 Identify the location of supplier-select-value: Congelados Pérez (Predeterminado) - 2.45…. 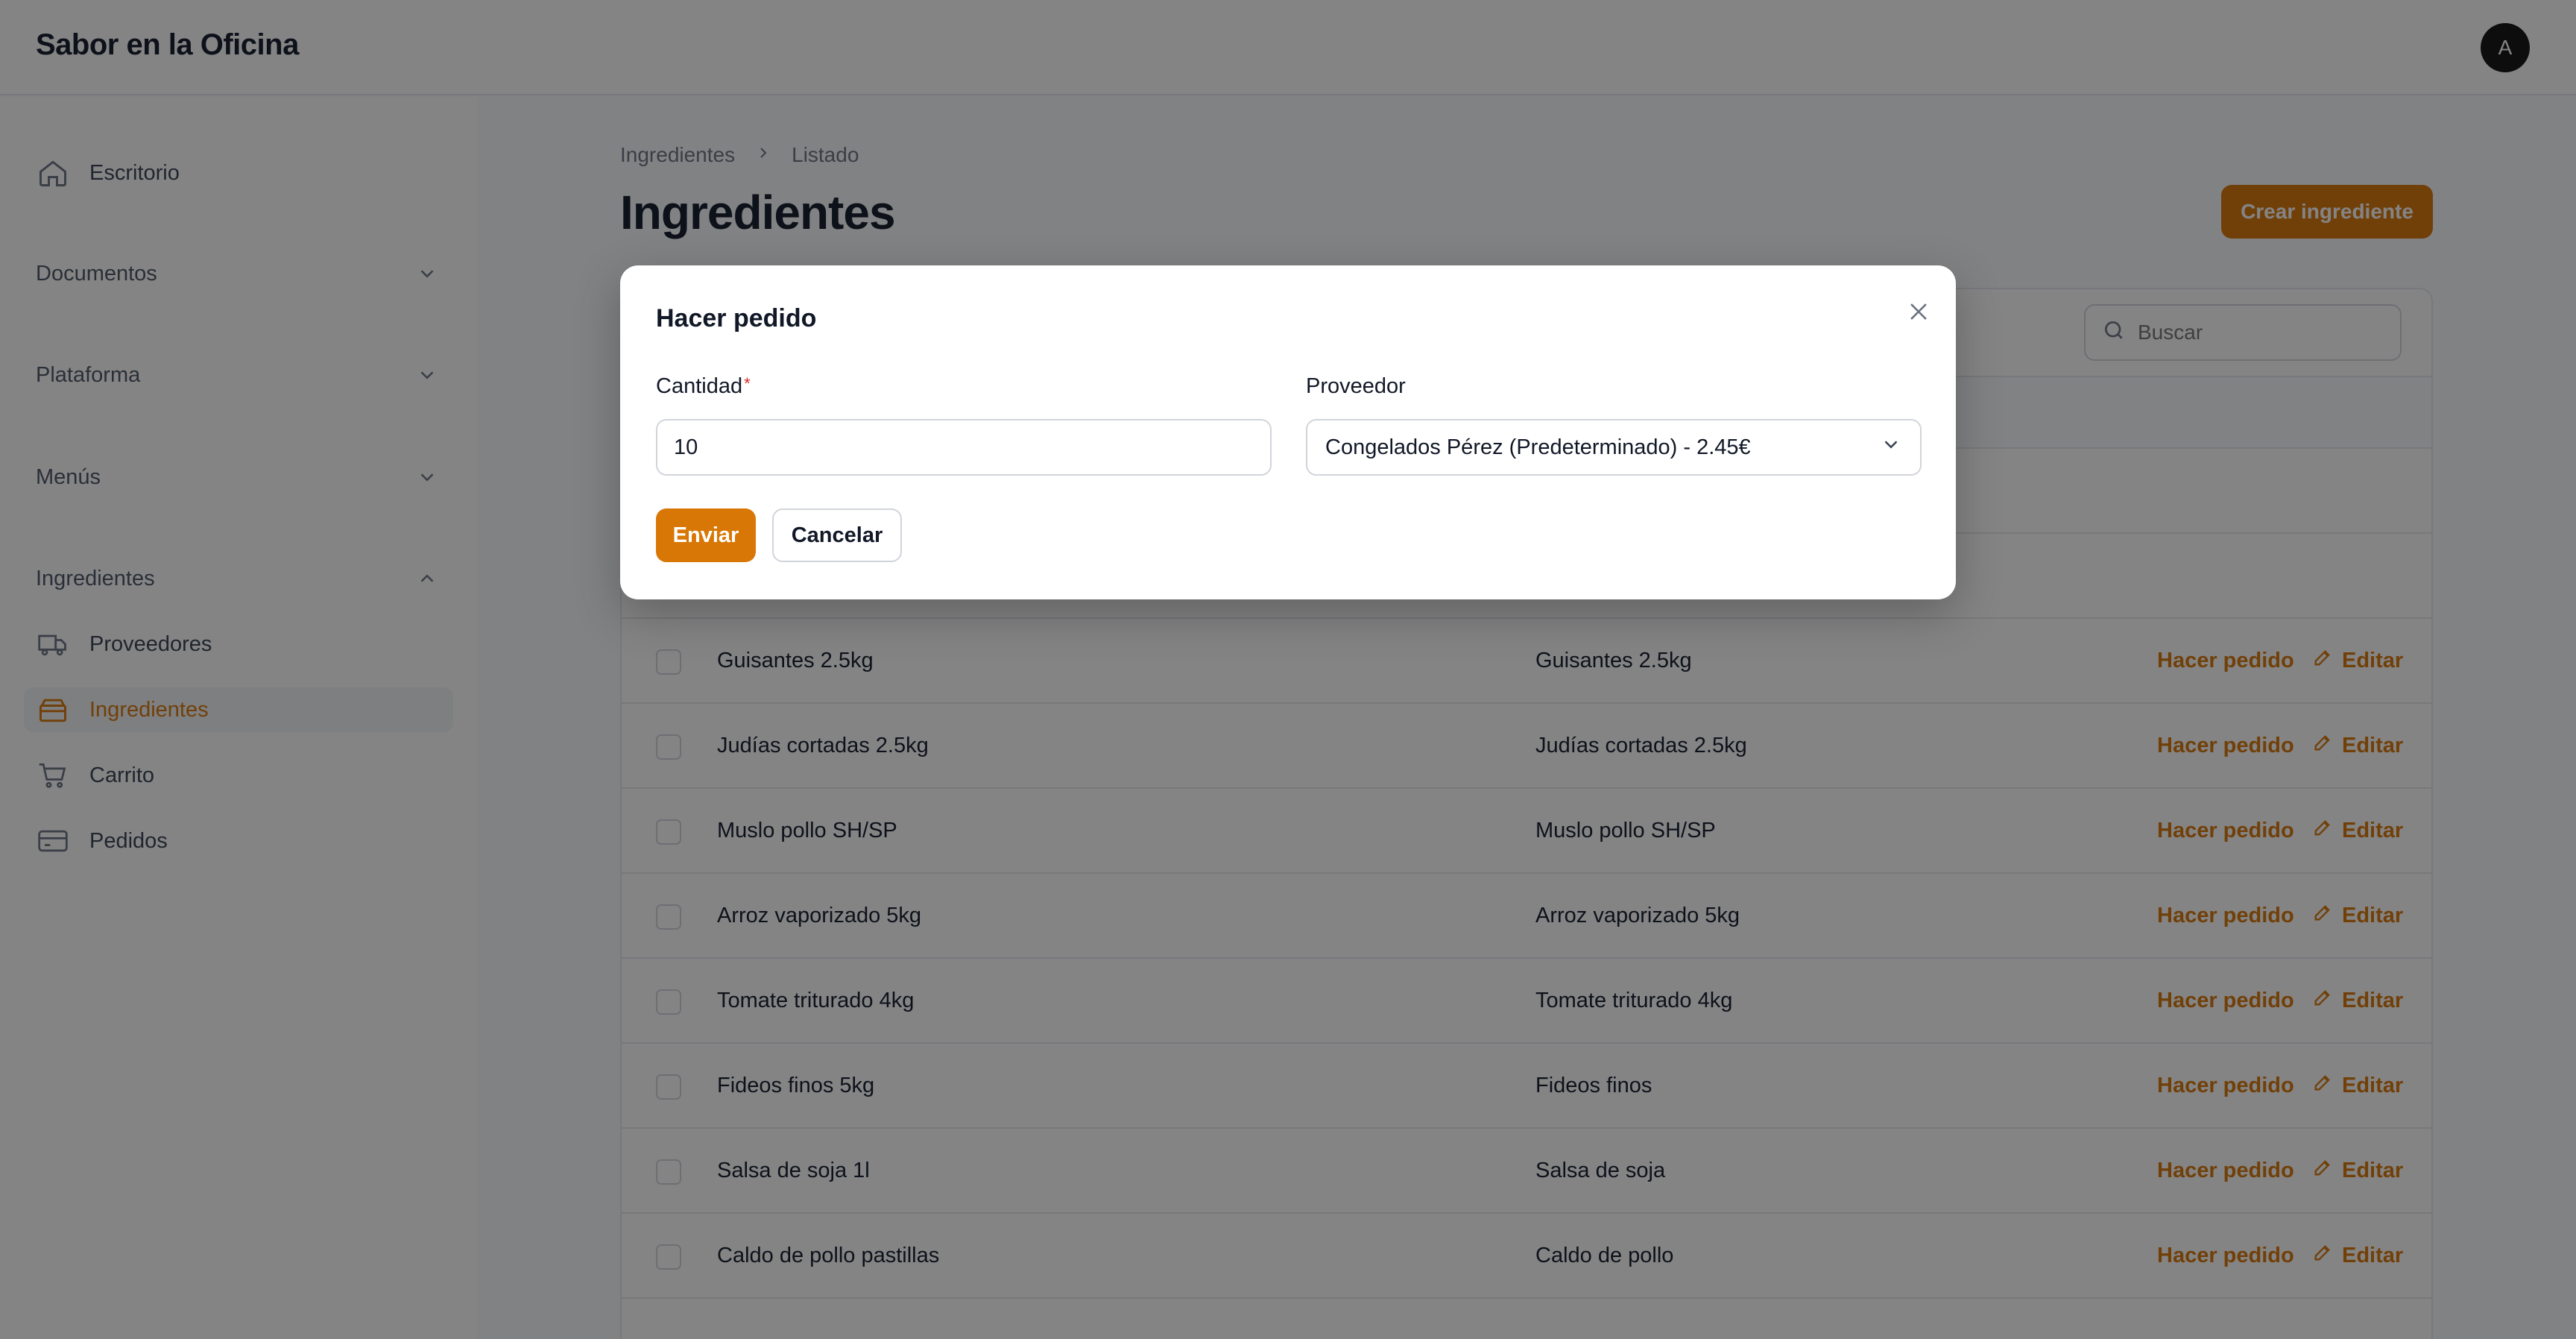
(1538, 447).